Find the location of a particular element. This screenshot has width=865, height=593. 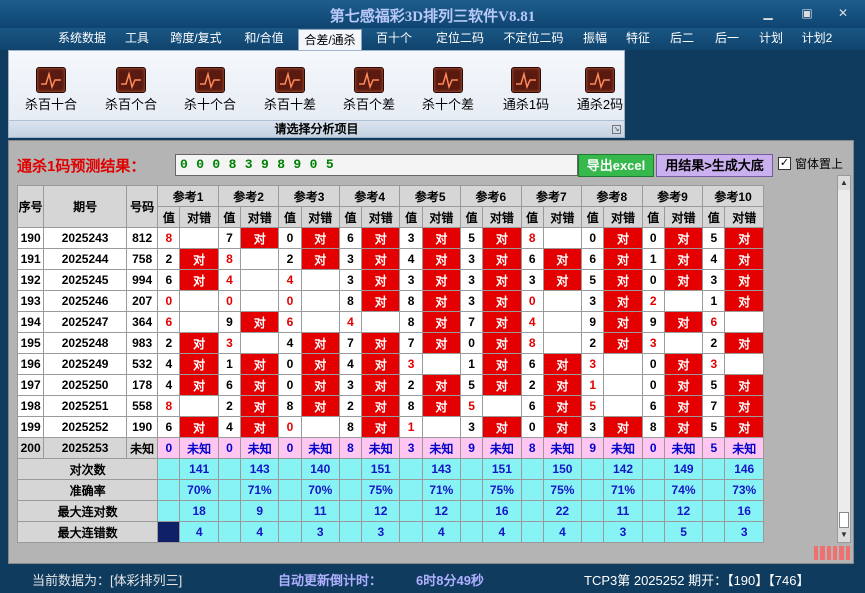

scroll-thumb is located at coordinates (844, 520).